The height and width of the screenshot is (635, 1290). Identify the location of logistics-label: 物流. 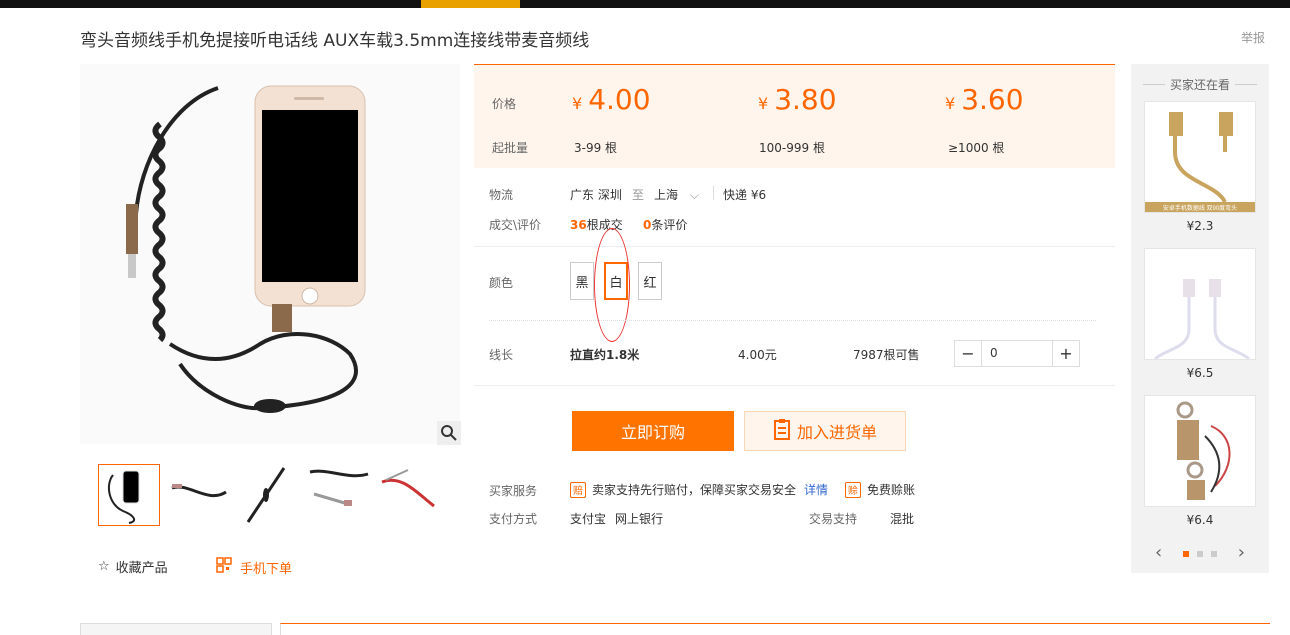
(501, 195).